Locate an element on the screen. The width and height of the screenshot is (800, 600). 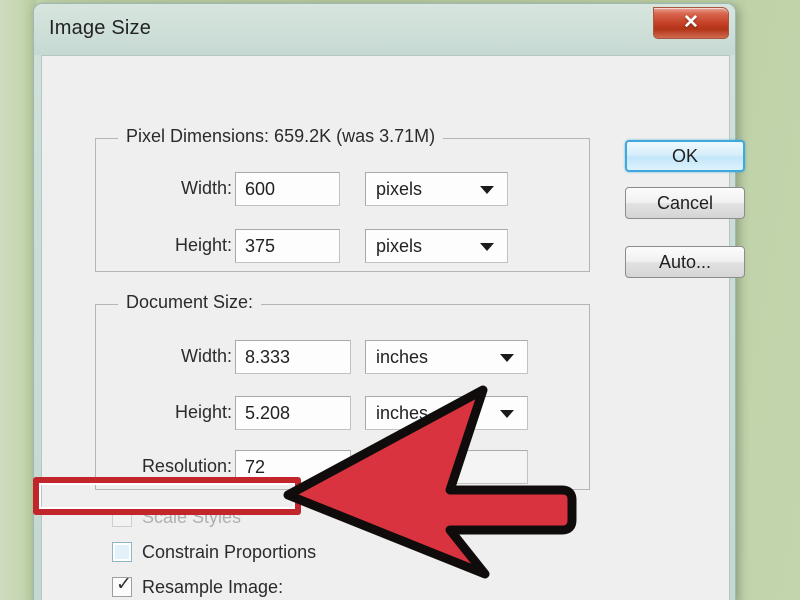
checkbox-resample-image-label: Resample Image: is located at coordinates (213, 587).